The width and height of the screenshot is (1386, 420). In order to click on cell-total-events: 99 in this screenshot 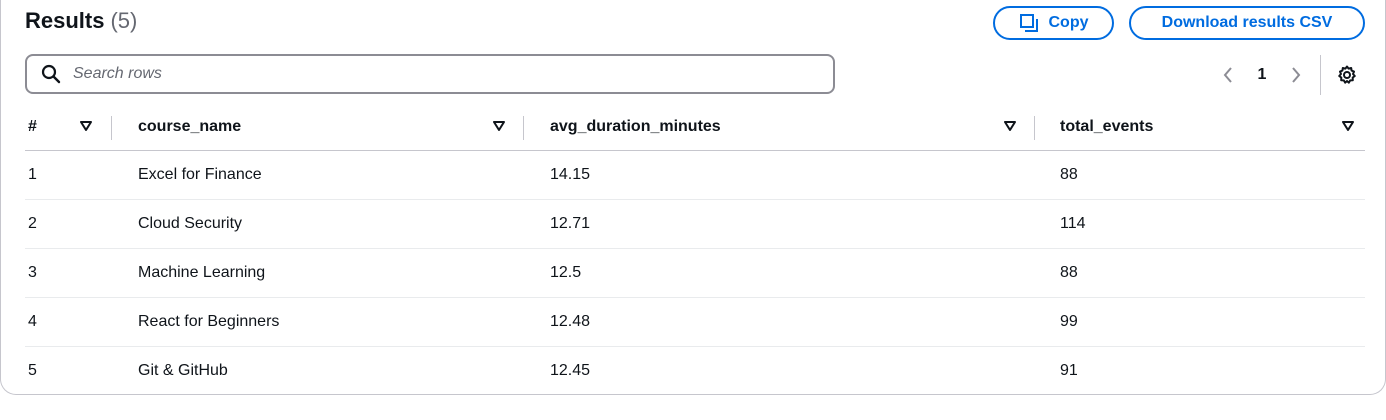, I will do `click(1069, 321)`.